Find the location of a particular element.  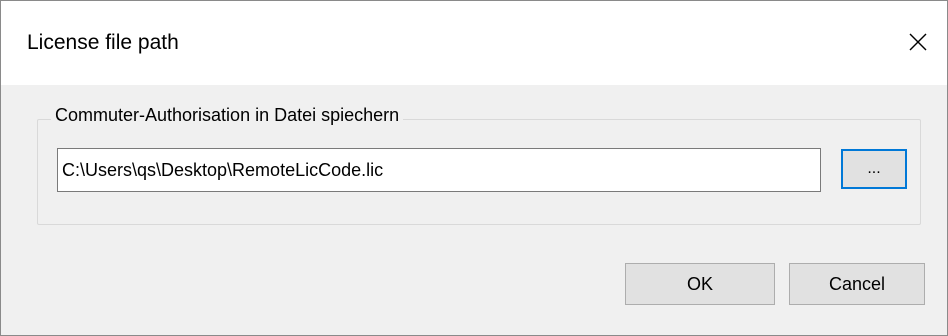

window-title: License file path is located at coordinates (103, 42).